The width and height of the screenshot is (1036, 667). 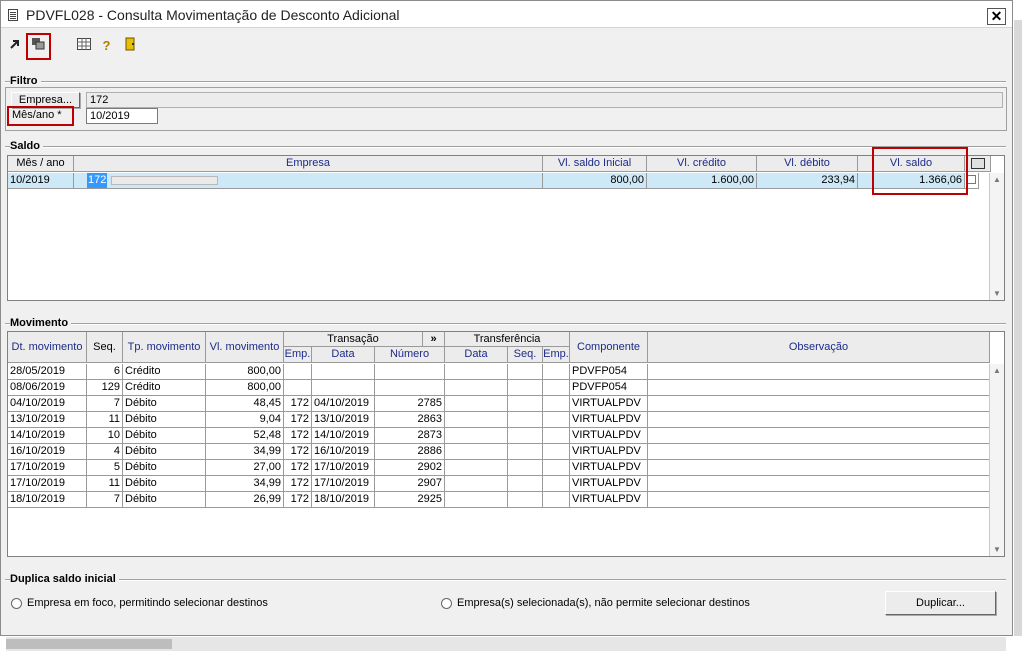 I want to click on mesano-input: 10/2019, so click(x=122, y=116).